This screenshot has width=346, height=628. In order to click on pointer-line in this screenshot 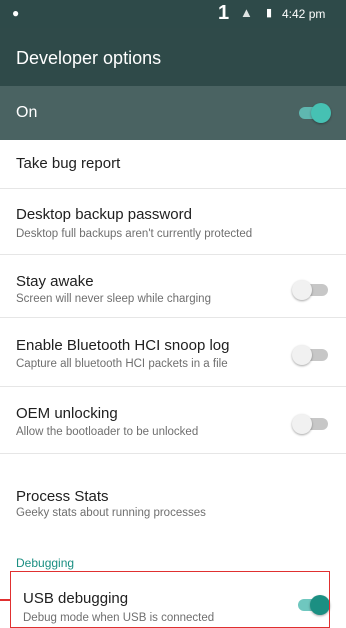, I will do `click(5, 600)`.